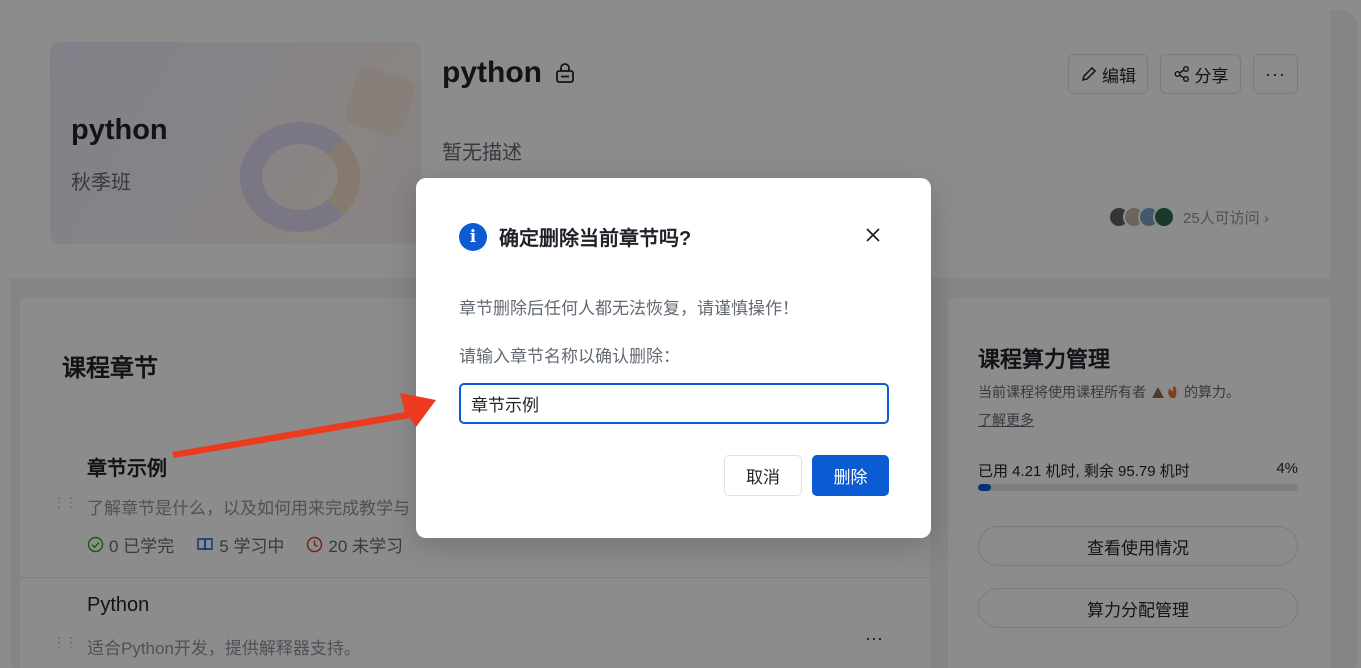  I want to click on dialog-title: 确定删除当前章节吗?, so click(595, 239).